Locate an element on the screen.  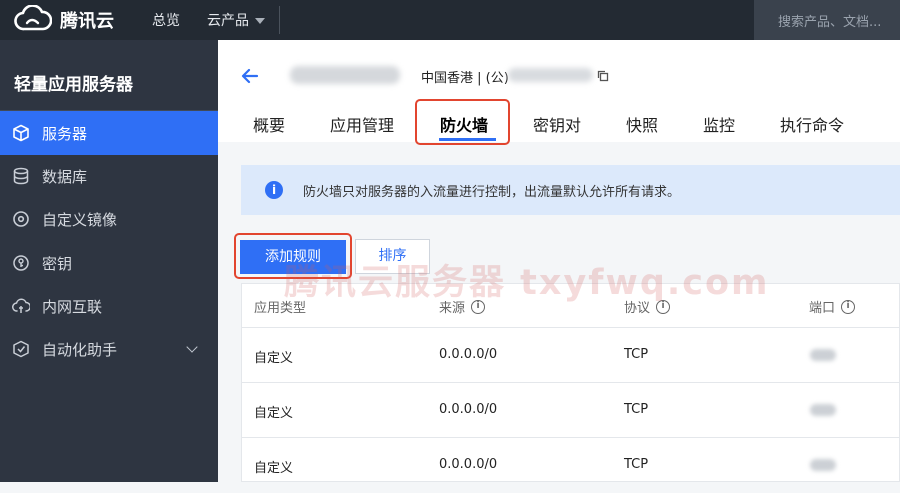
watermark: 腾讯云服务器 txyfwq.com is located at coordinates (527, 283).